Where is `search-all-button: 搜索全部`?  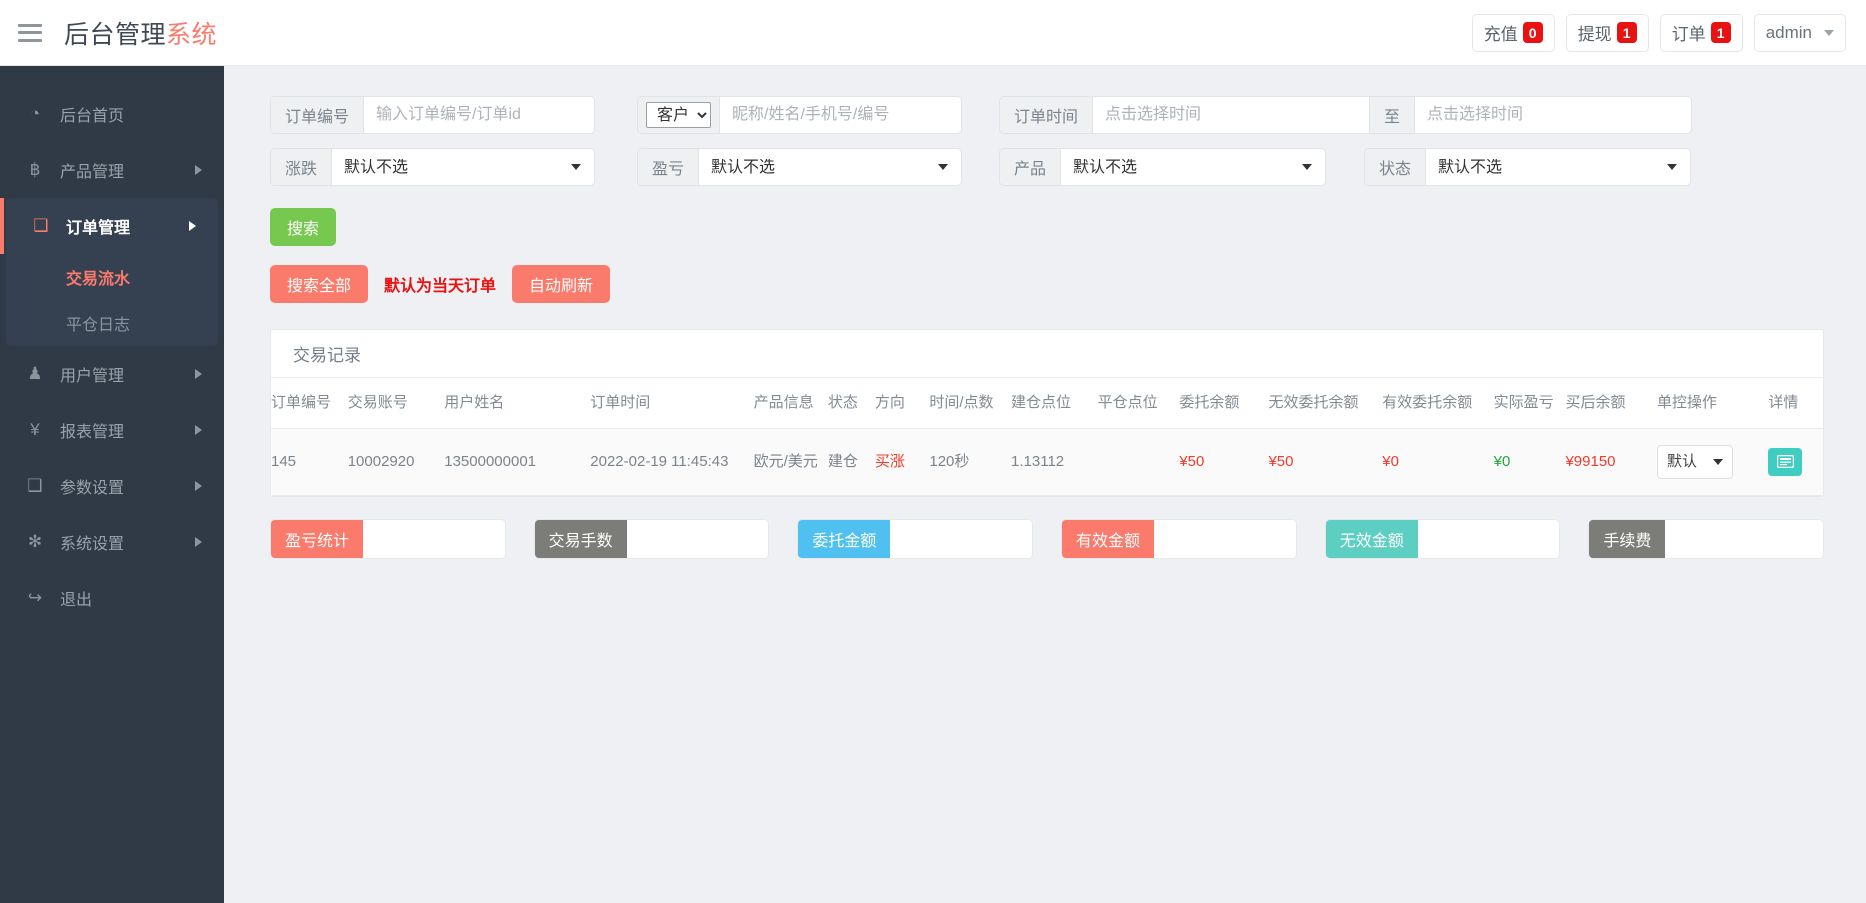 search-all-button: 搜索全部 is located at coordinates (319, 284).